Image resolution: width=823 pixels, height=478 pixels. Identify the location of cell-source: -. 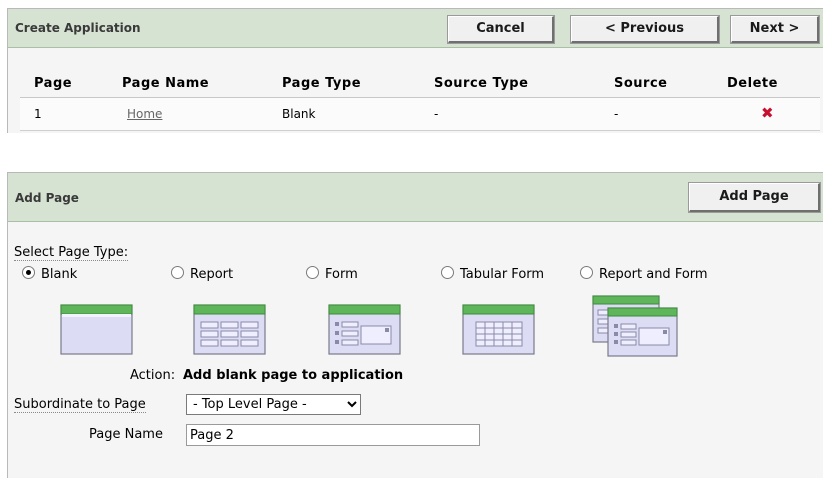
(616, 114).